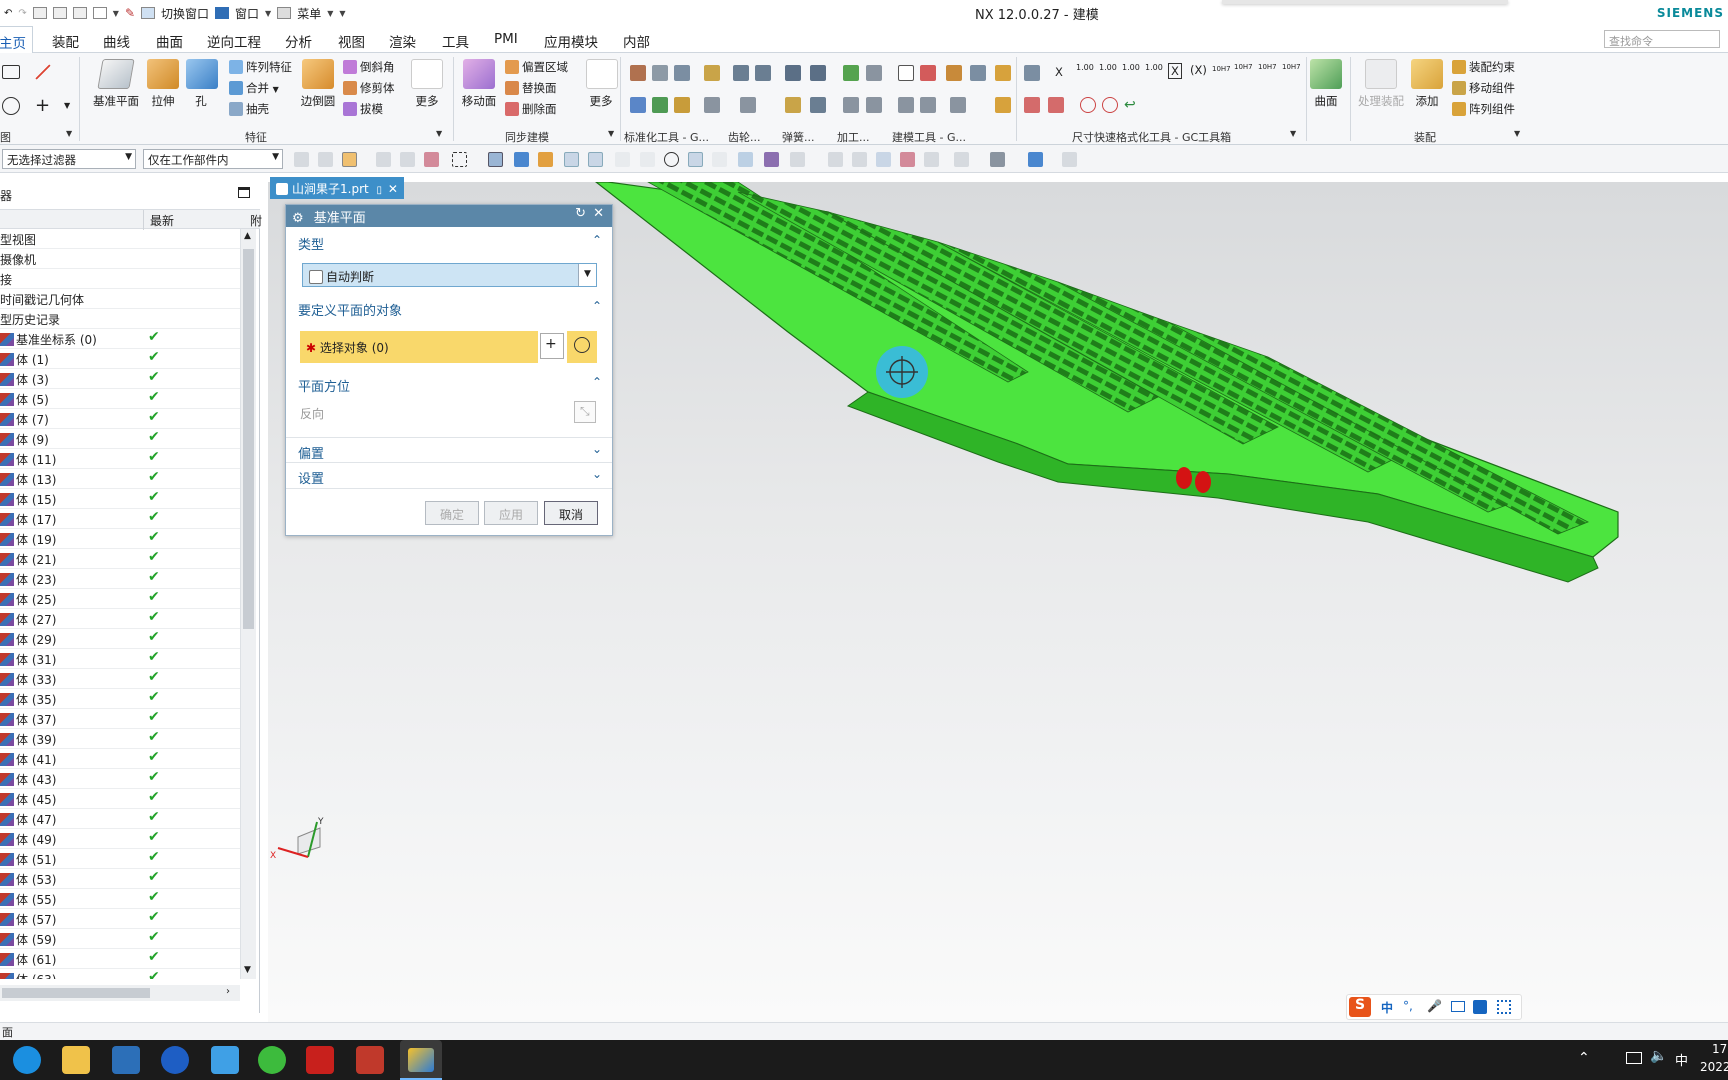 This screenshot has height=1080, width=1728. What do you see at coordinates (120, 559) in the screenshot?
I see `navigator-row: 体 (21) ✔` at bounding box center [120, 559].